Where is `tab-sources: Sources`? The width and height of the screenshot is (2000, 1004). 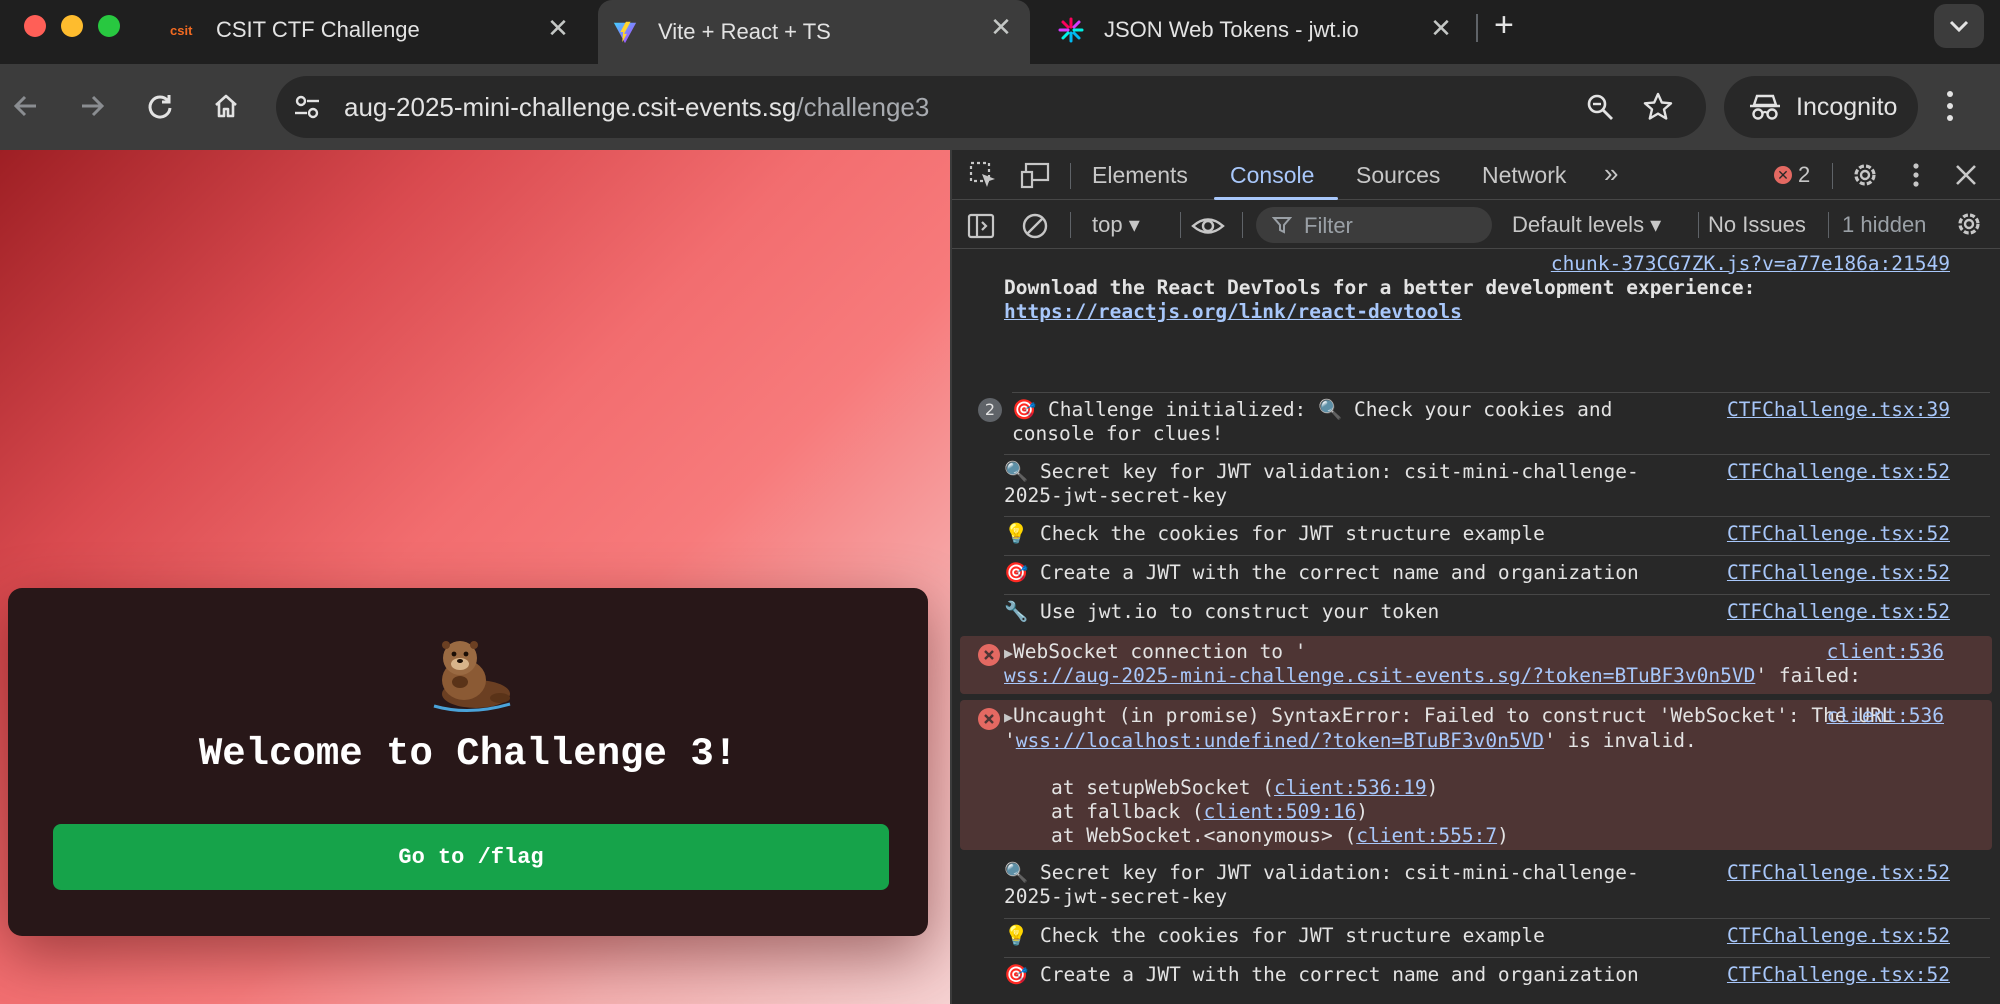
tab-sources: Sources is located at coordinates (1398, 175).